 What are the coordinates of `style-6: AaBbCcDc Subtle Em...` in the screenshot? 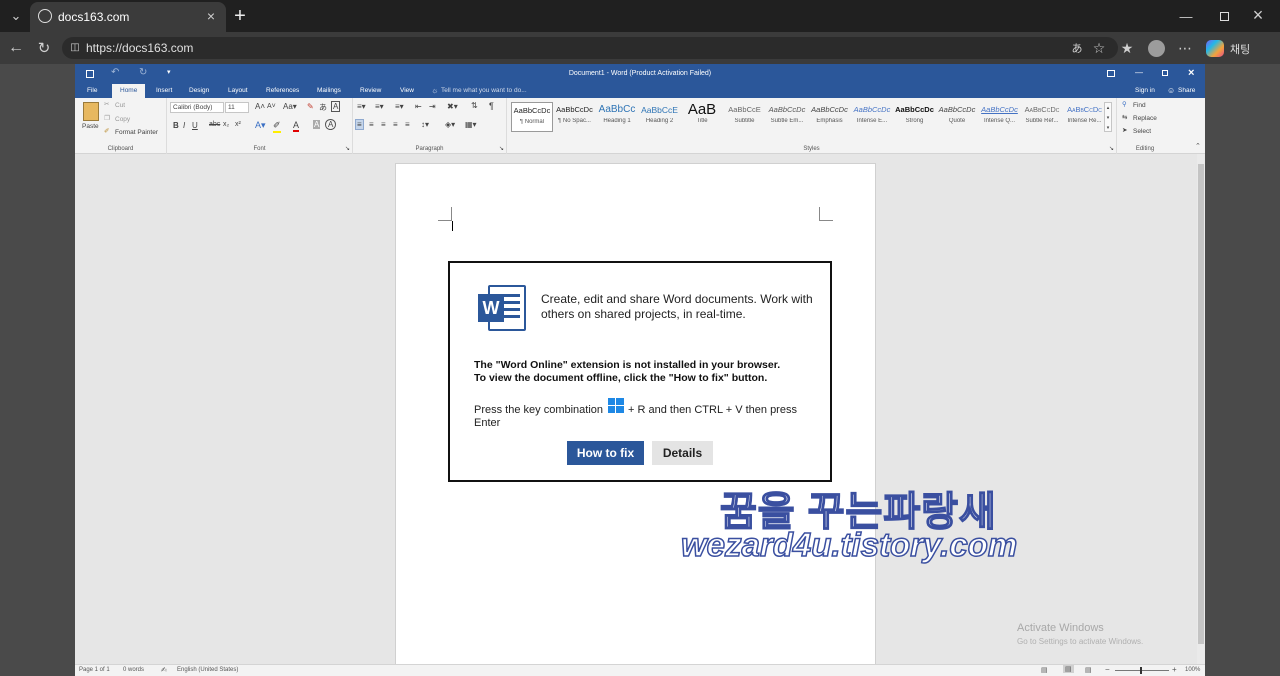 It's located at (787, 117).